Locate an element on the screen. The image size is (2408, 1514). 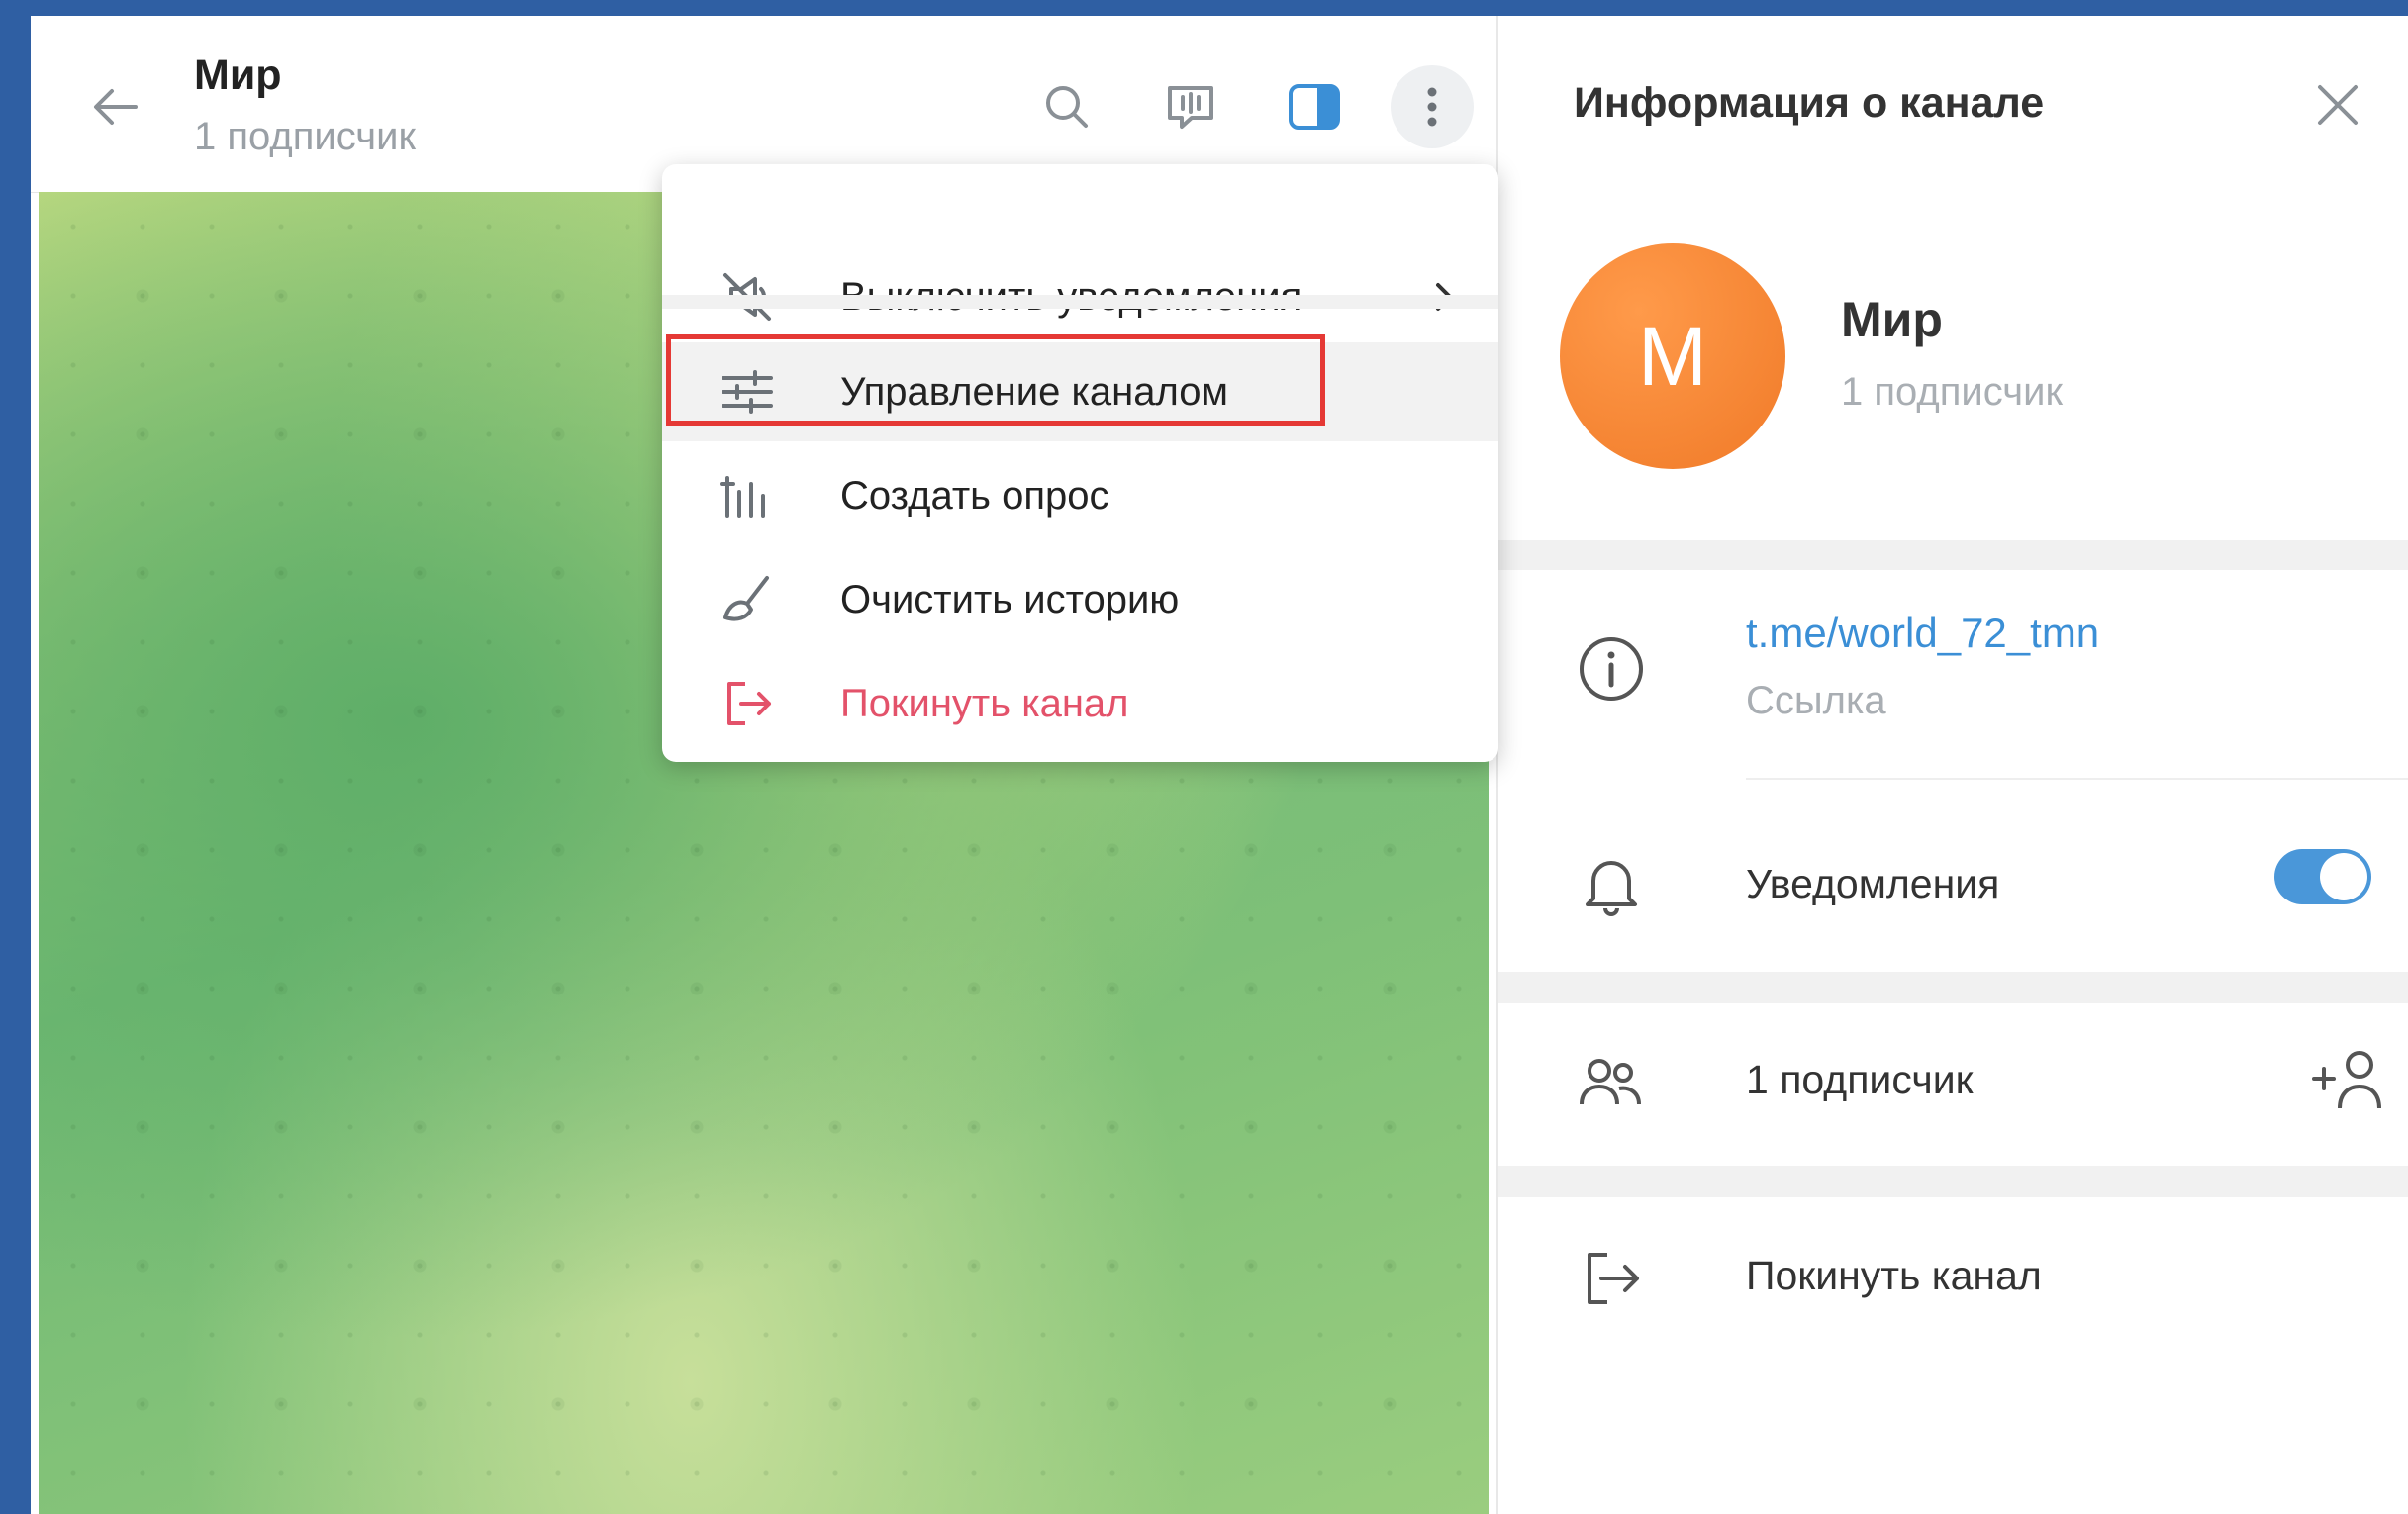
divider is located at coordinates (2077, 779).